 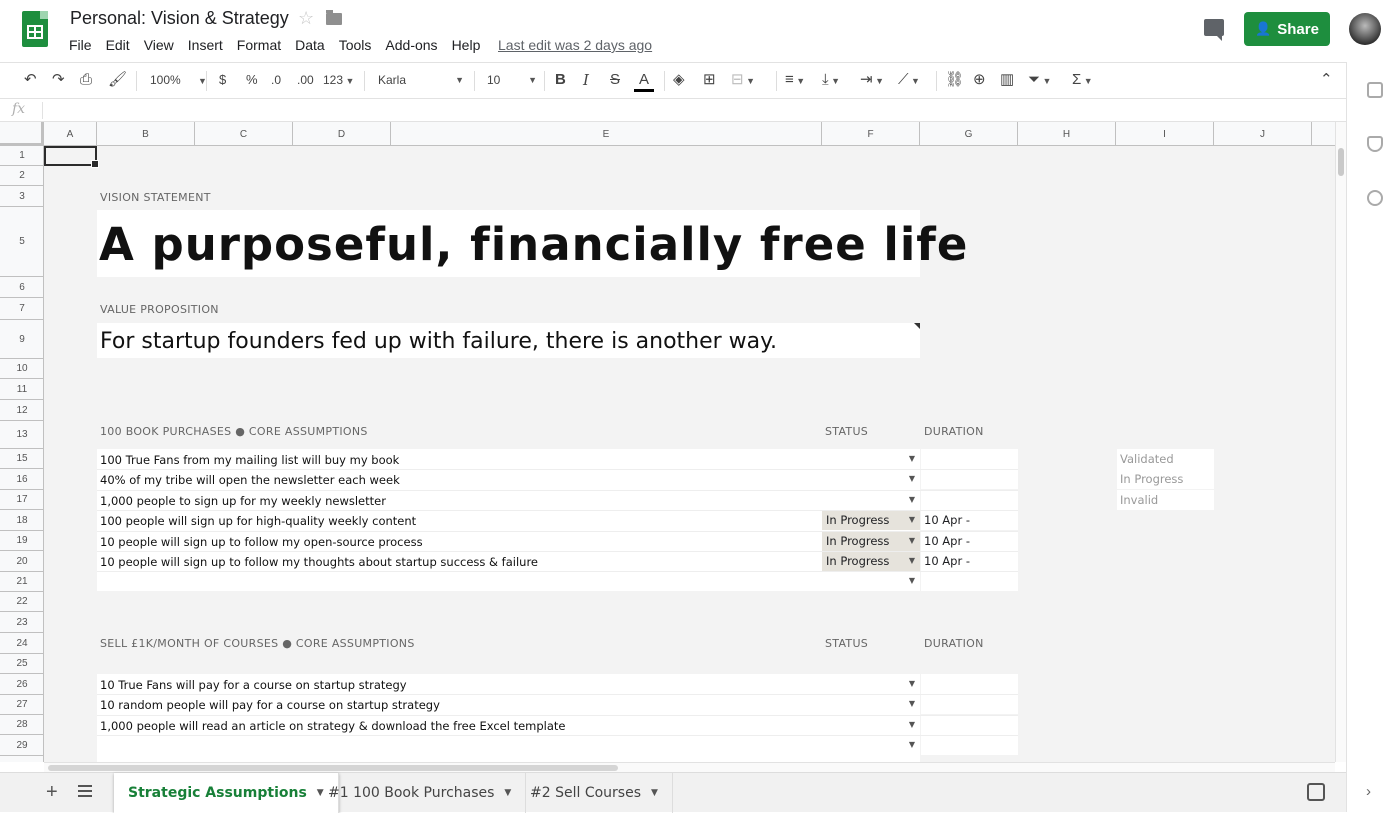 What do you see at coordinates (22, 582) in the screenshot?
I see `row-header: 21` at bounding box center [22, 582].